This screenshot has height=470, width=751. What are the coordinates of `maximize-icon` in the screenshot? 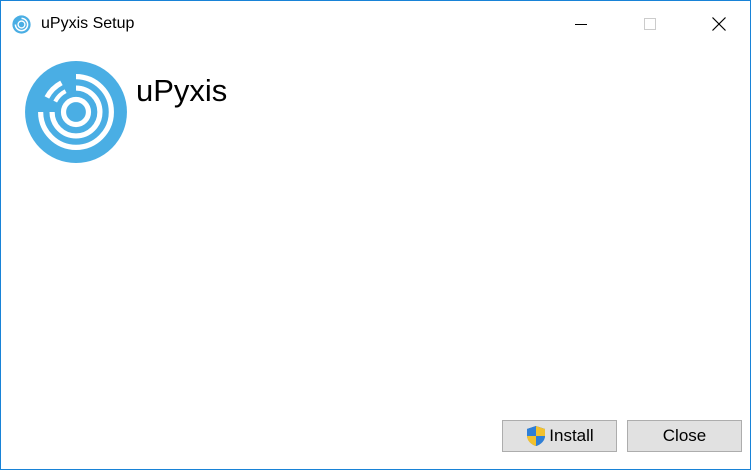 It's located at (650, 24).